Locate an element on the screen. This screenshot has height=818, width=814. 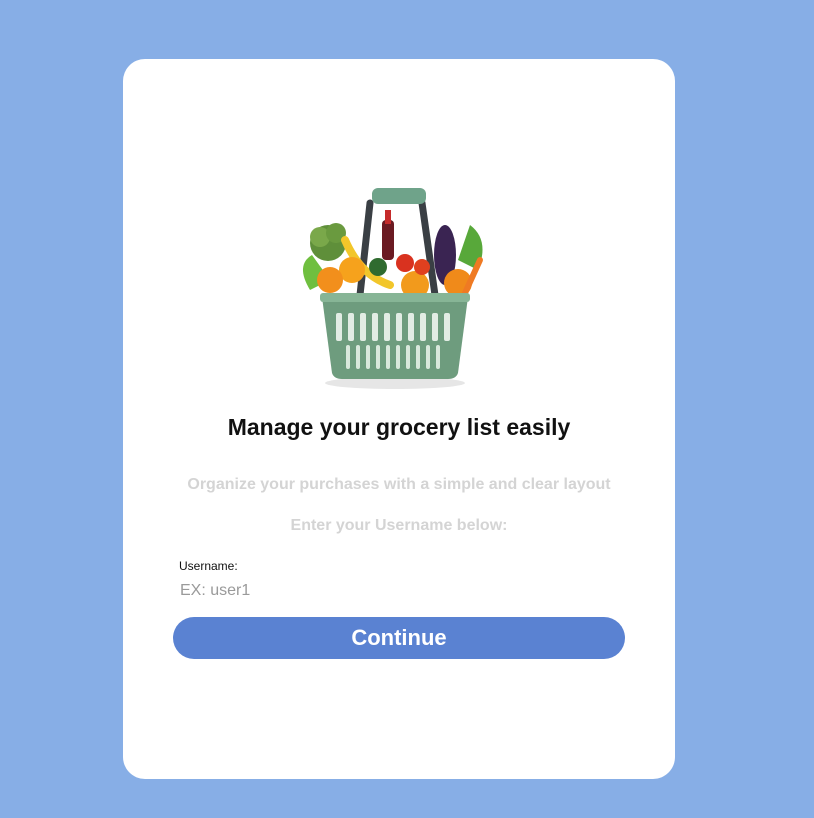
continue-button: Continue is located at coordinates (399, 638).